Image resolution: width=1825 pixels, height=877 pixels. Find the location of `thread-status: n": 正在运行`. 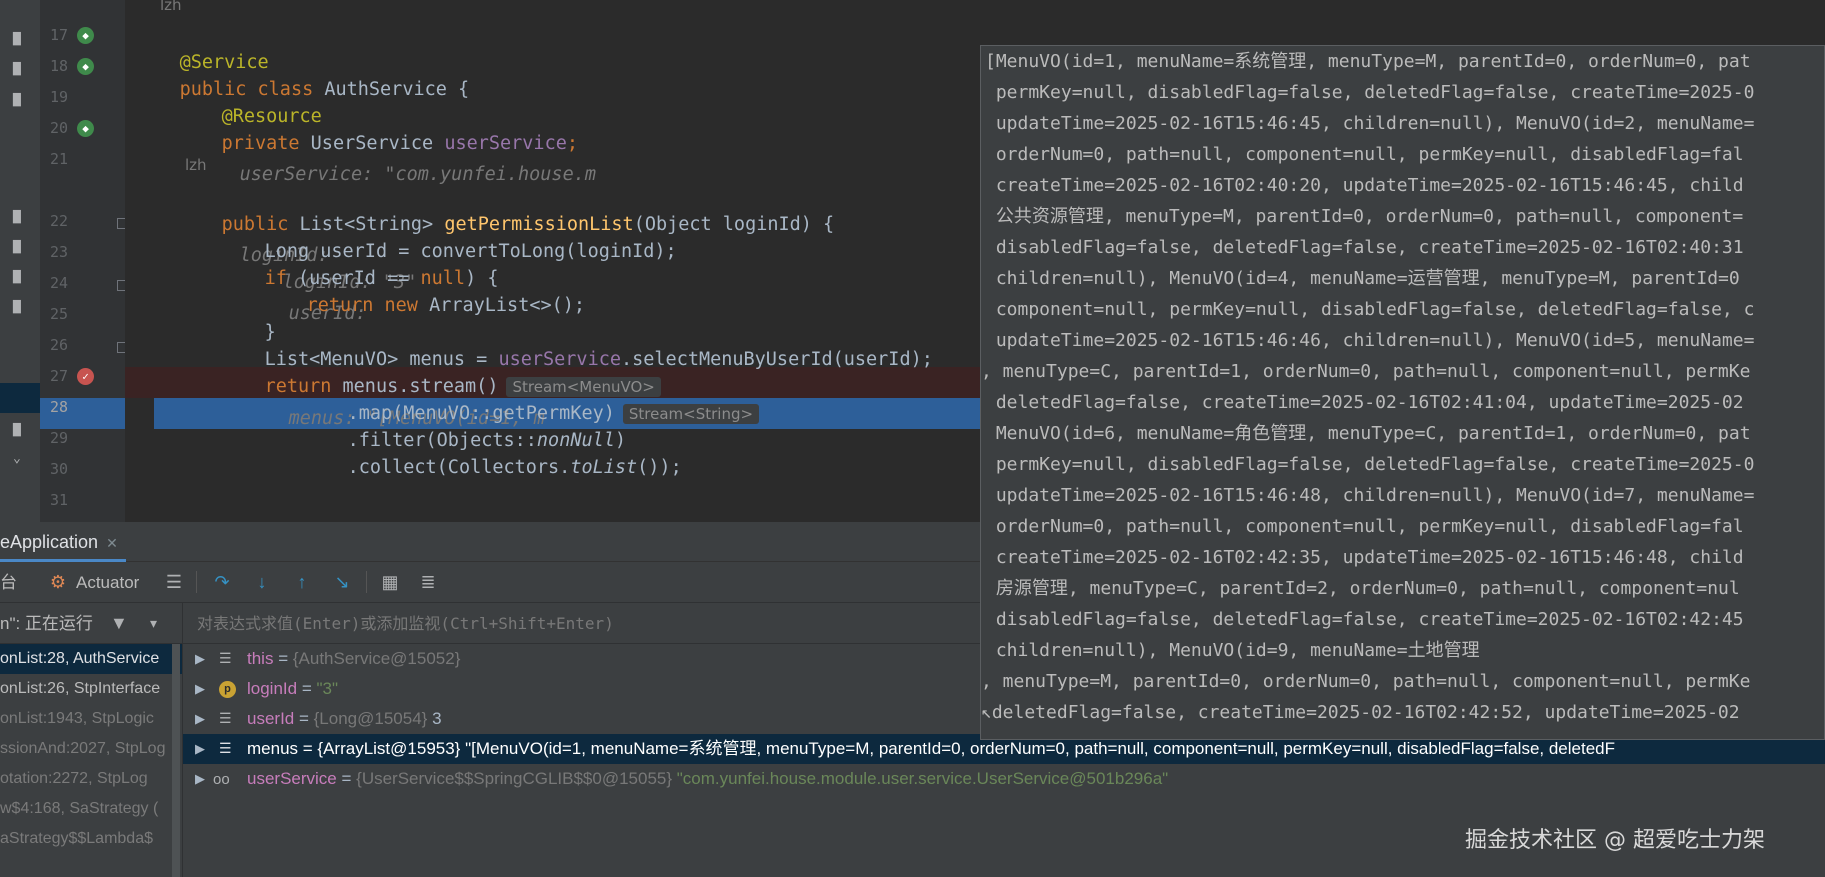

thread-status: n": 正在运行 is located at coordinates (46, 623).